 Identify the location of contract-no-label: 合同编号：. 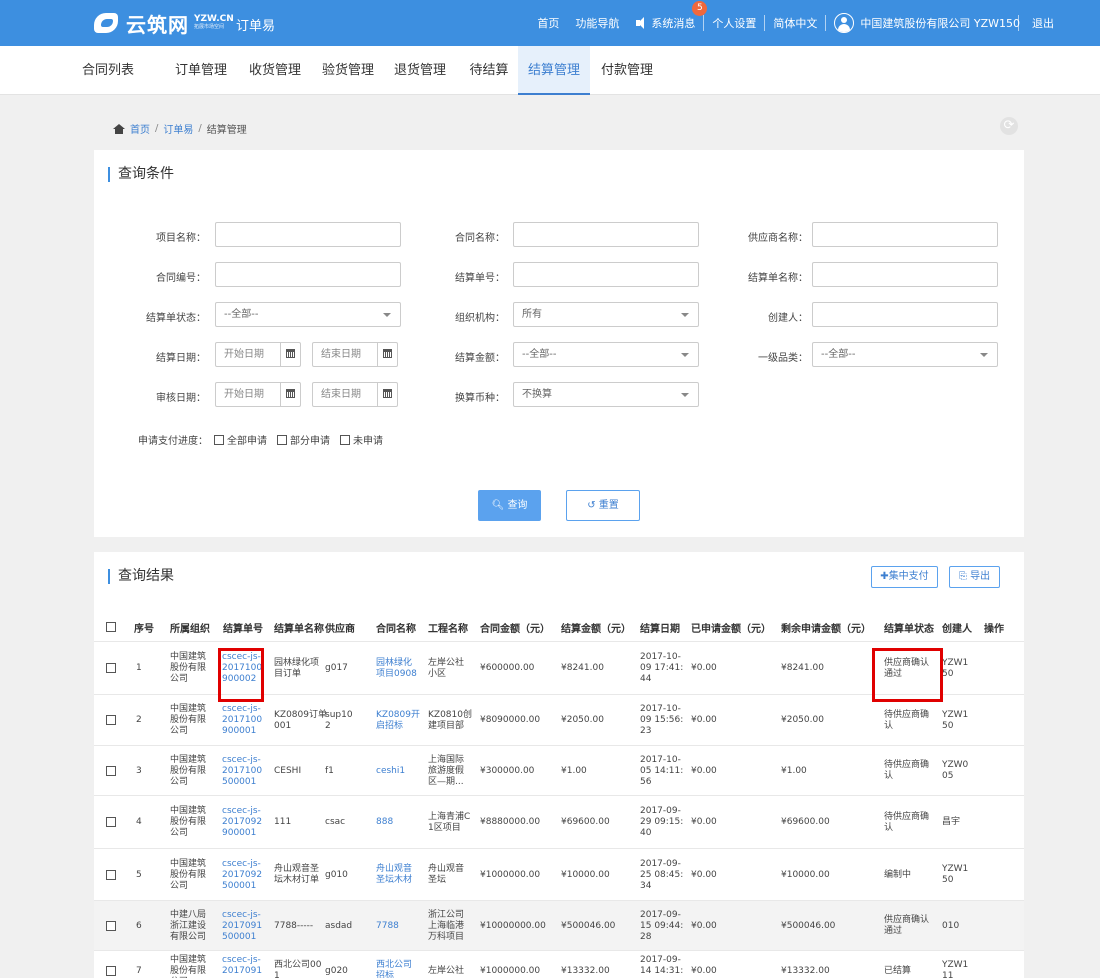
(181, 278).